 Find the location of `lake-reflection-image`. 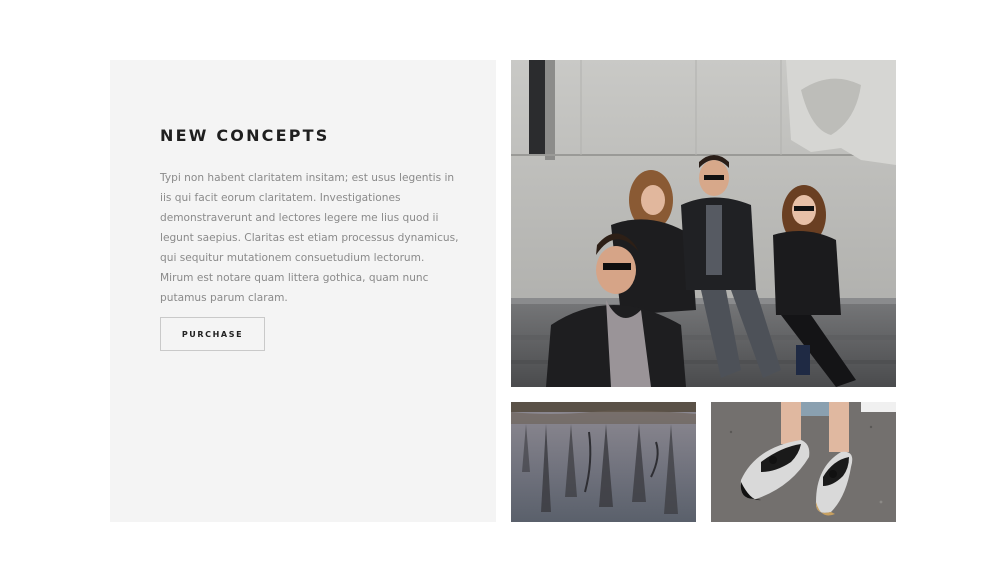

lake-reflection-image is located at coordinates (603, 462).